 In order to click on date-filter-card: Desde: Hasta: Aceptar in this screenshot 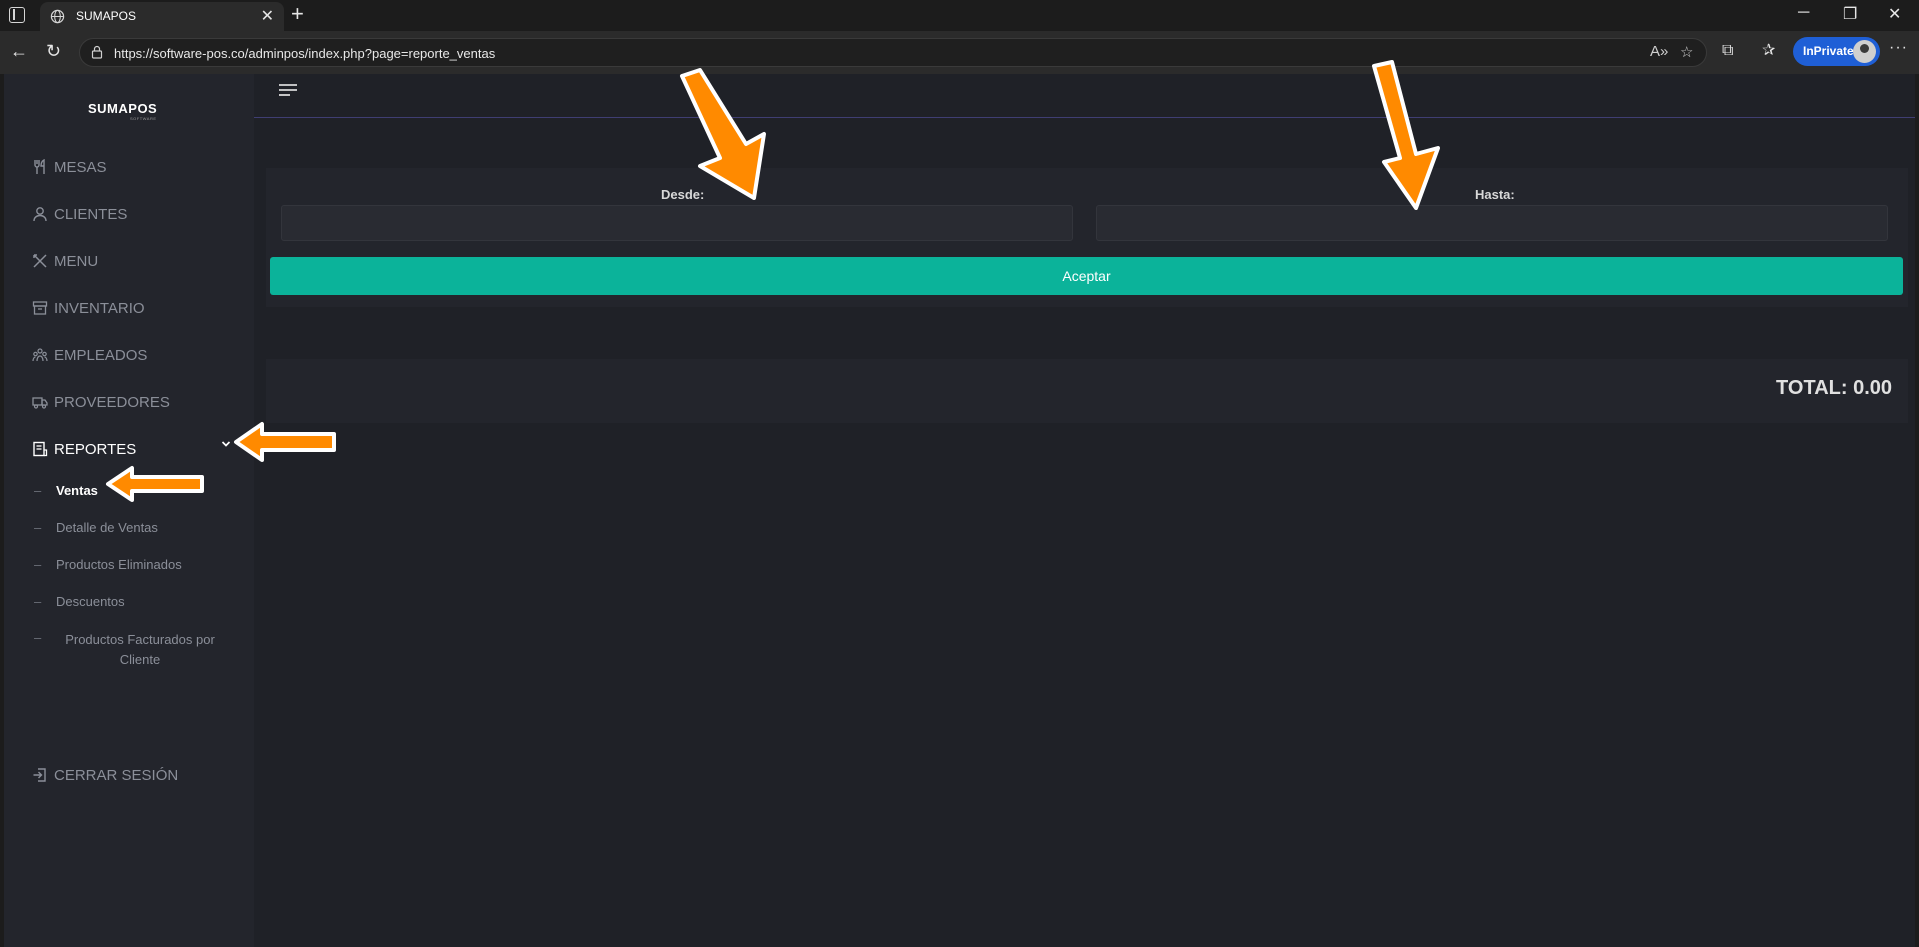, I will do `click(1087, 237)`.